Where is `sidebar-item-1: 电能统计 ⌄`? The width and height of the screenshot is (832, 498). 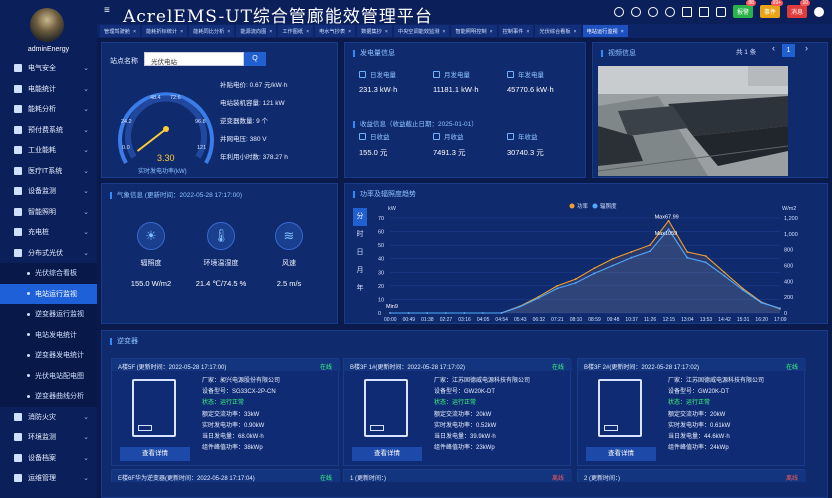
sidebar-item-1: 电能统计 ⌄ is located at coordinates (48, 89).